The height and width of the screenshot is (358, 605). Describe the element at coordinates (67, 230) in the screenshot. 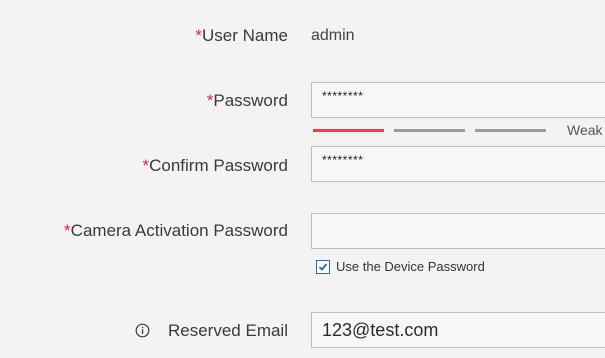

I see `required-mark: *` at that location.